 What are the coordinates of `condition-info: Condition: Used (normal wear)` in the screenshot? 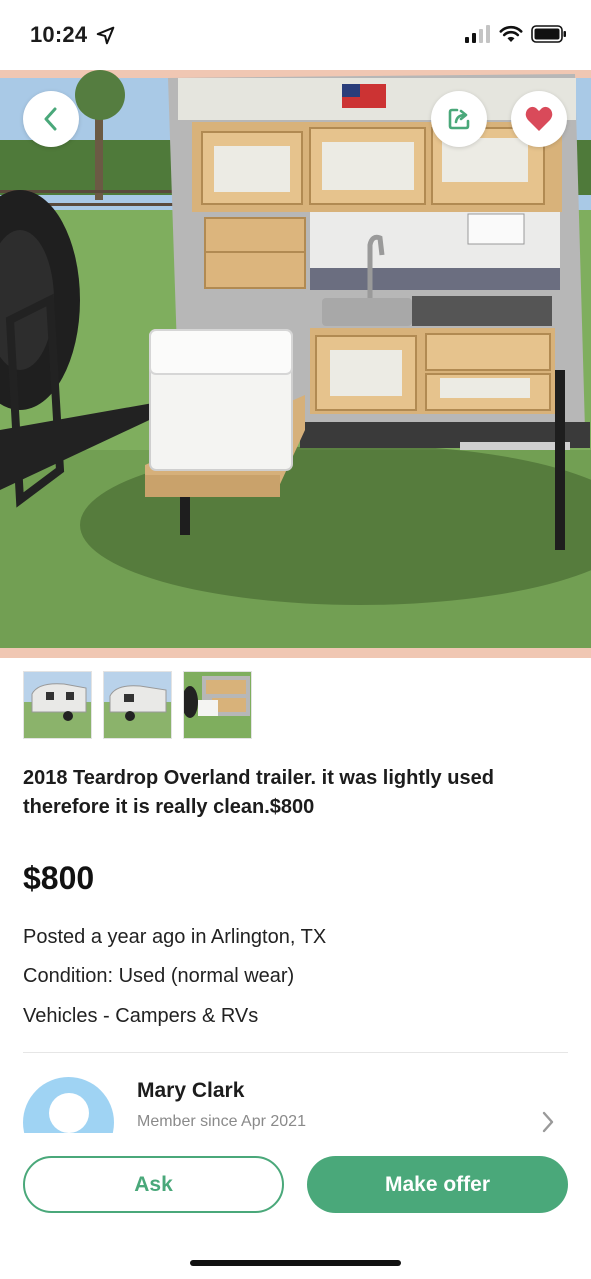 It's located at (159, 976).